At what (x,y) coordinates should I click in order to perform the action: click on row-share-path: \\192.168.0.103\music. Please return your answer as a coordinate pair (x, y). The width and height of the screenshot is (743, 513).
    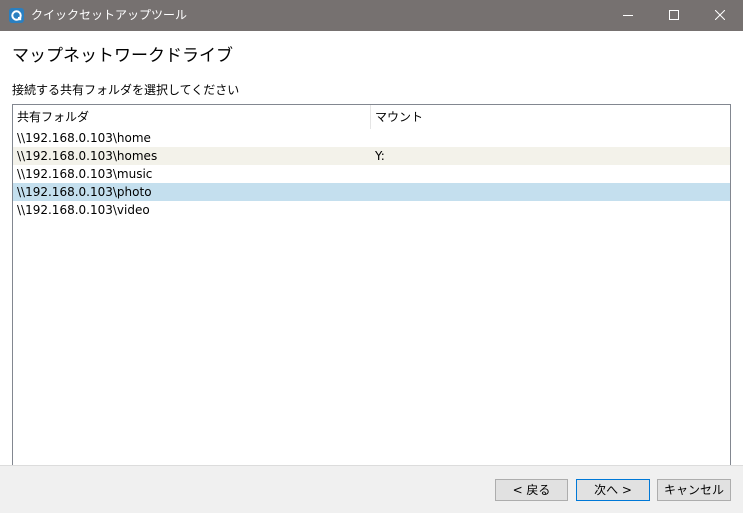
    Looking at the image, I should click on (85, 174).